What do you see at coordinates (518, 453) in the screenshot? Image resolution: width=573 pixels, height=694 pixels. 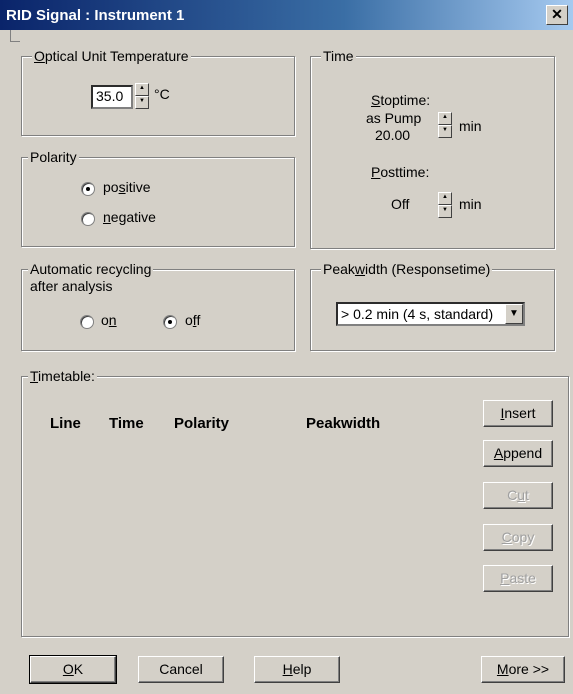 I see `append-button: Append` at bounding box center [518, 453].